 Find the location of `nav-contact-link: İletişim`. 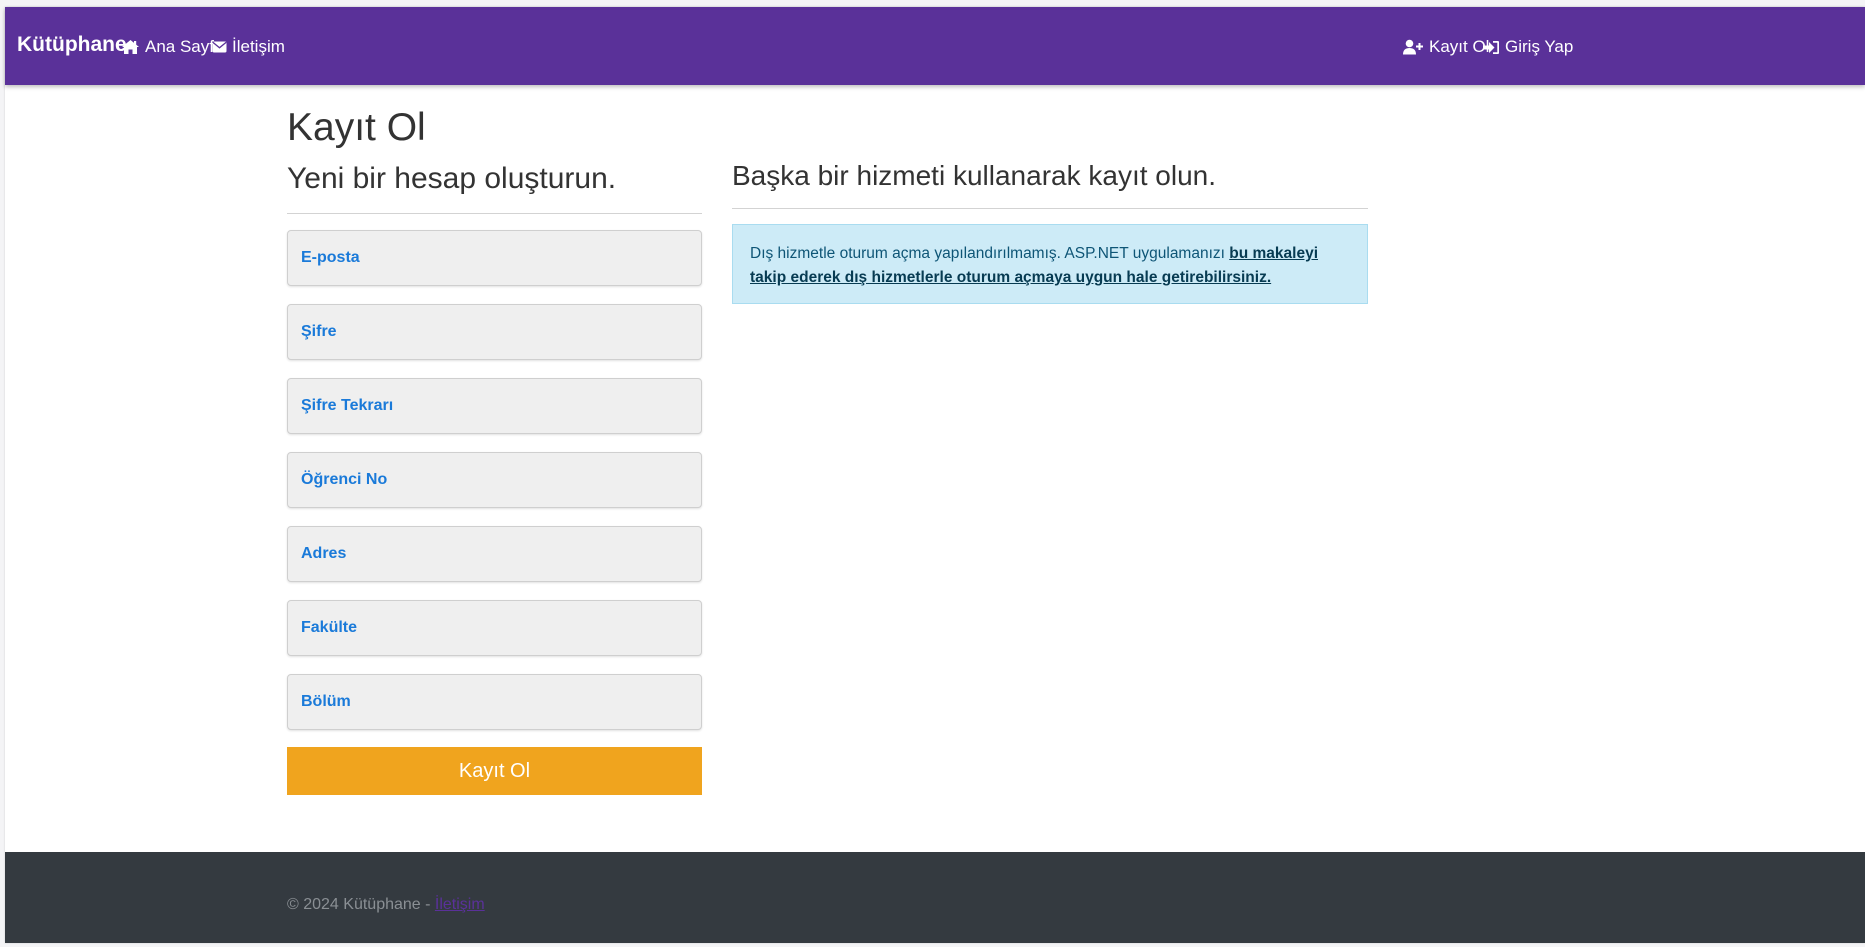

nav-contact-link: İletişim is located at coordinates (248, 47).